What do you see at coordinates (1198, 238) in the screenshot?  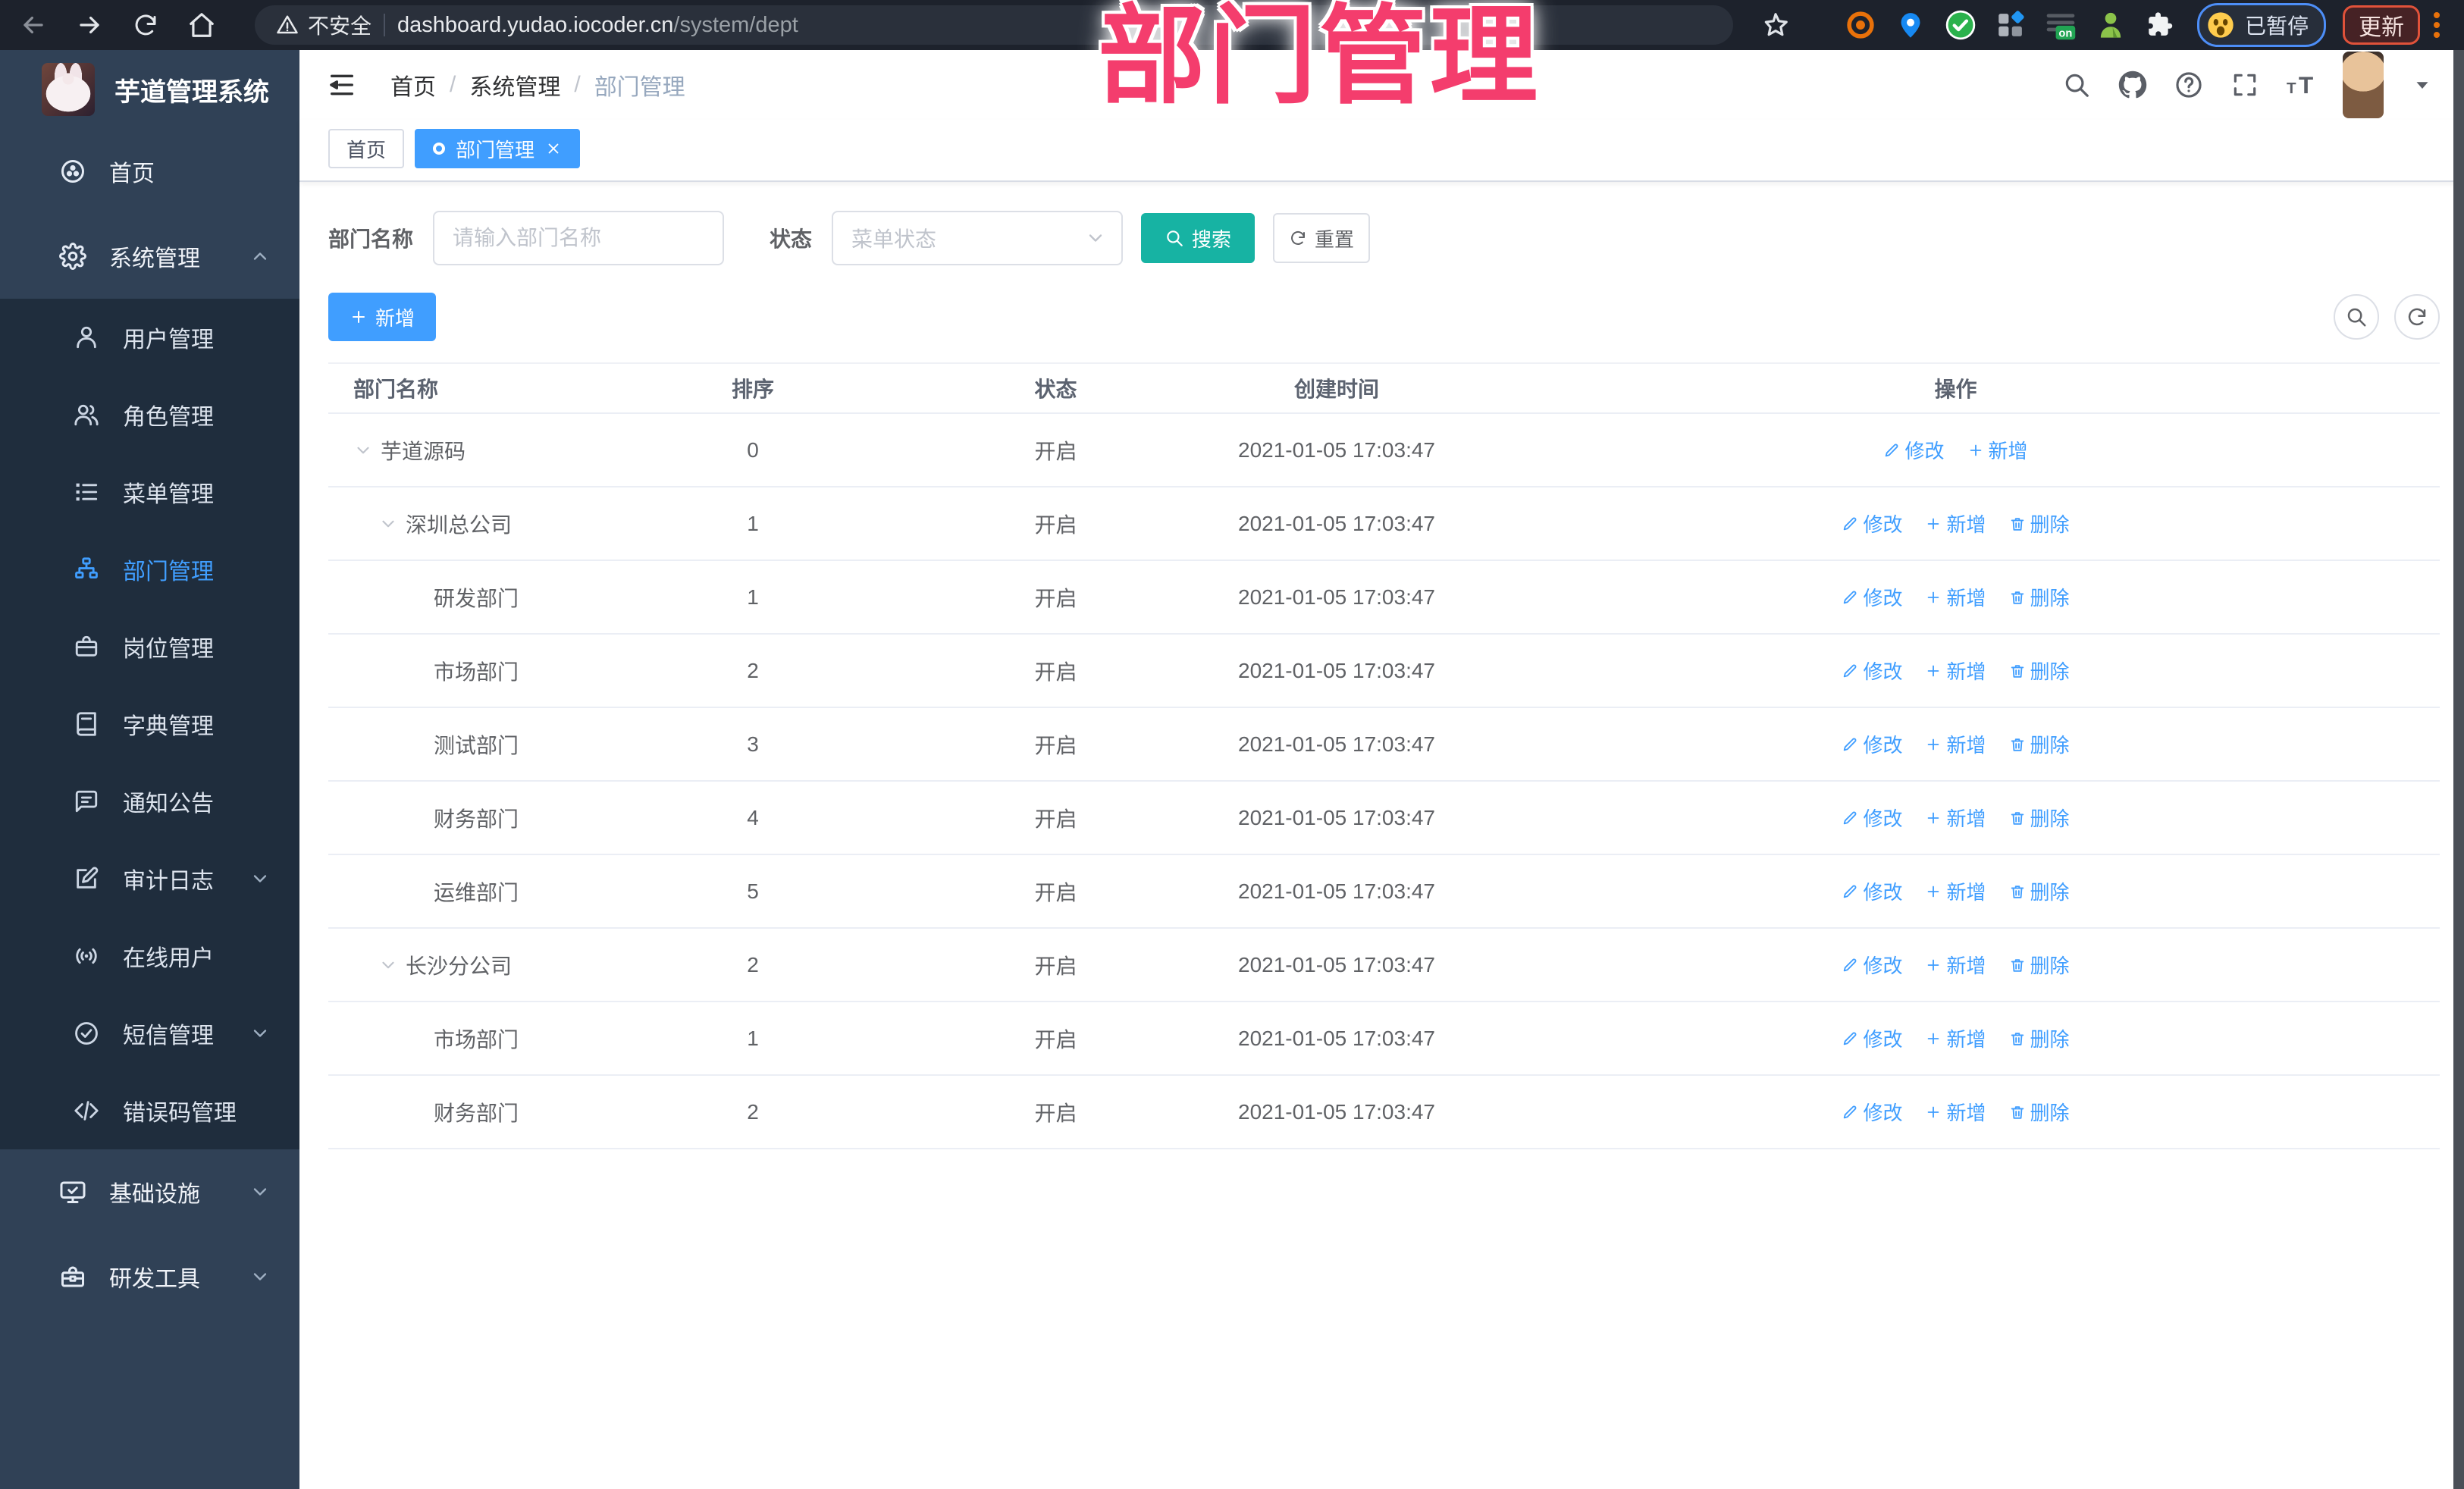 I see `search-button: 搜索` at bounding box center [1198, 238].